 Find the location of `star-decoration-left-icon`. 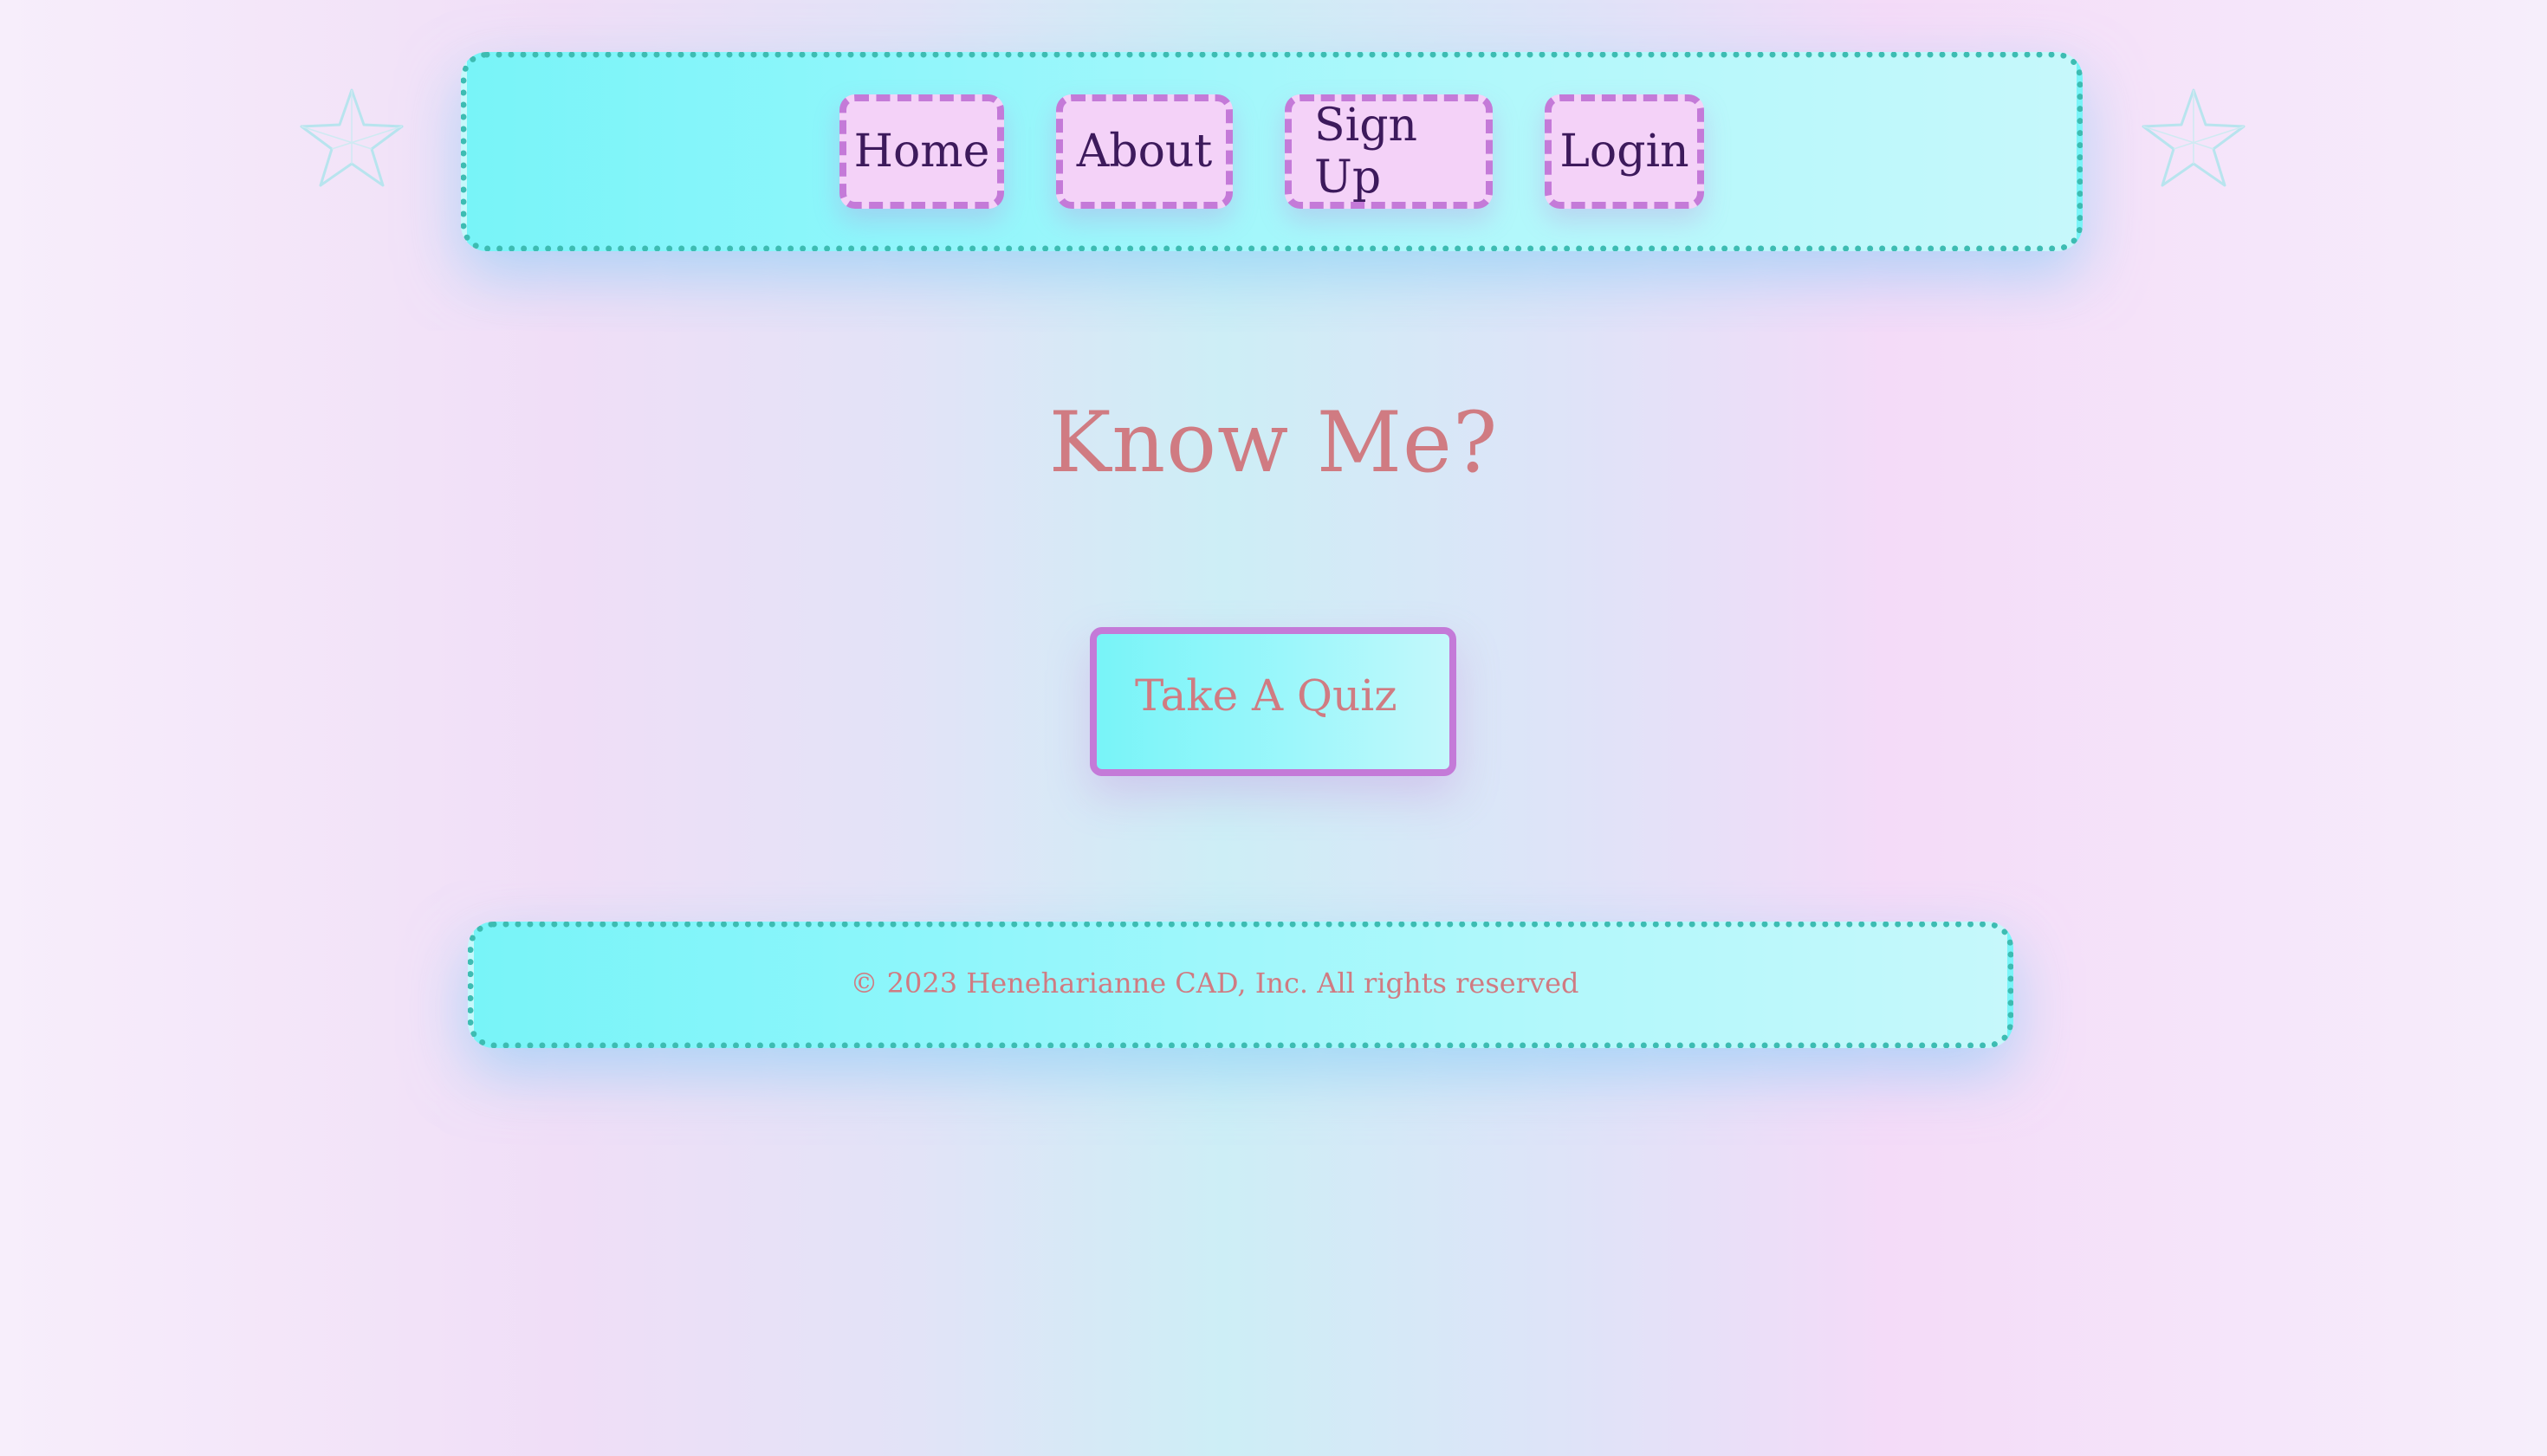

star-decoration-left-icon is located at coordinates (351, 138).